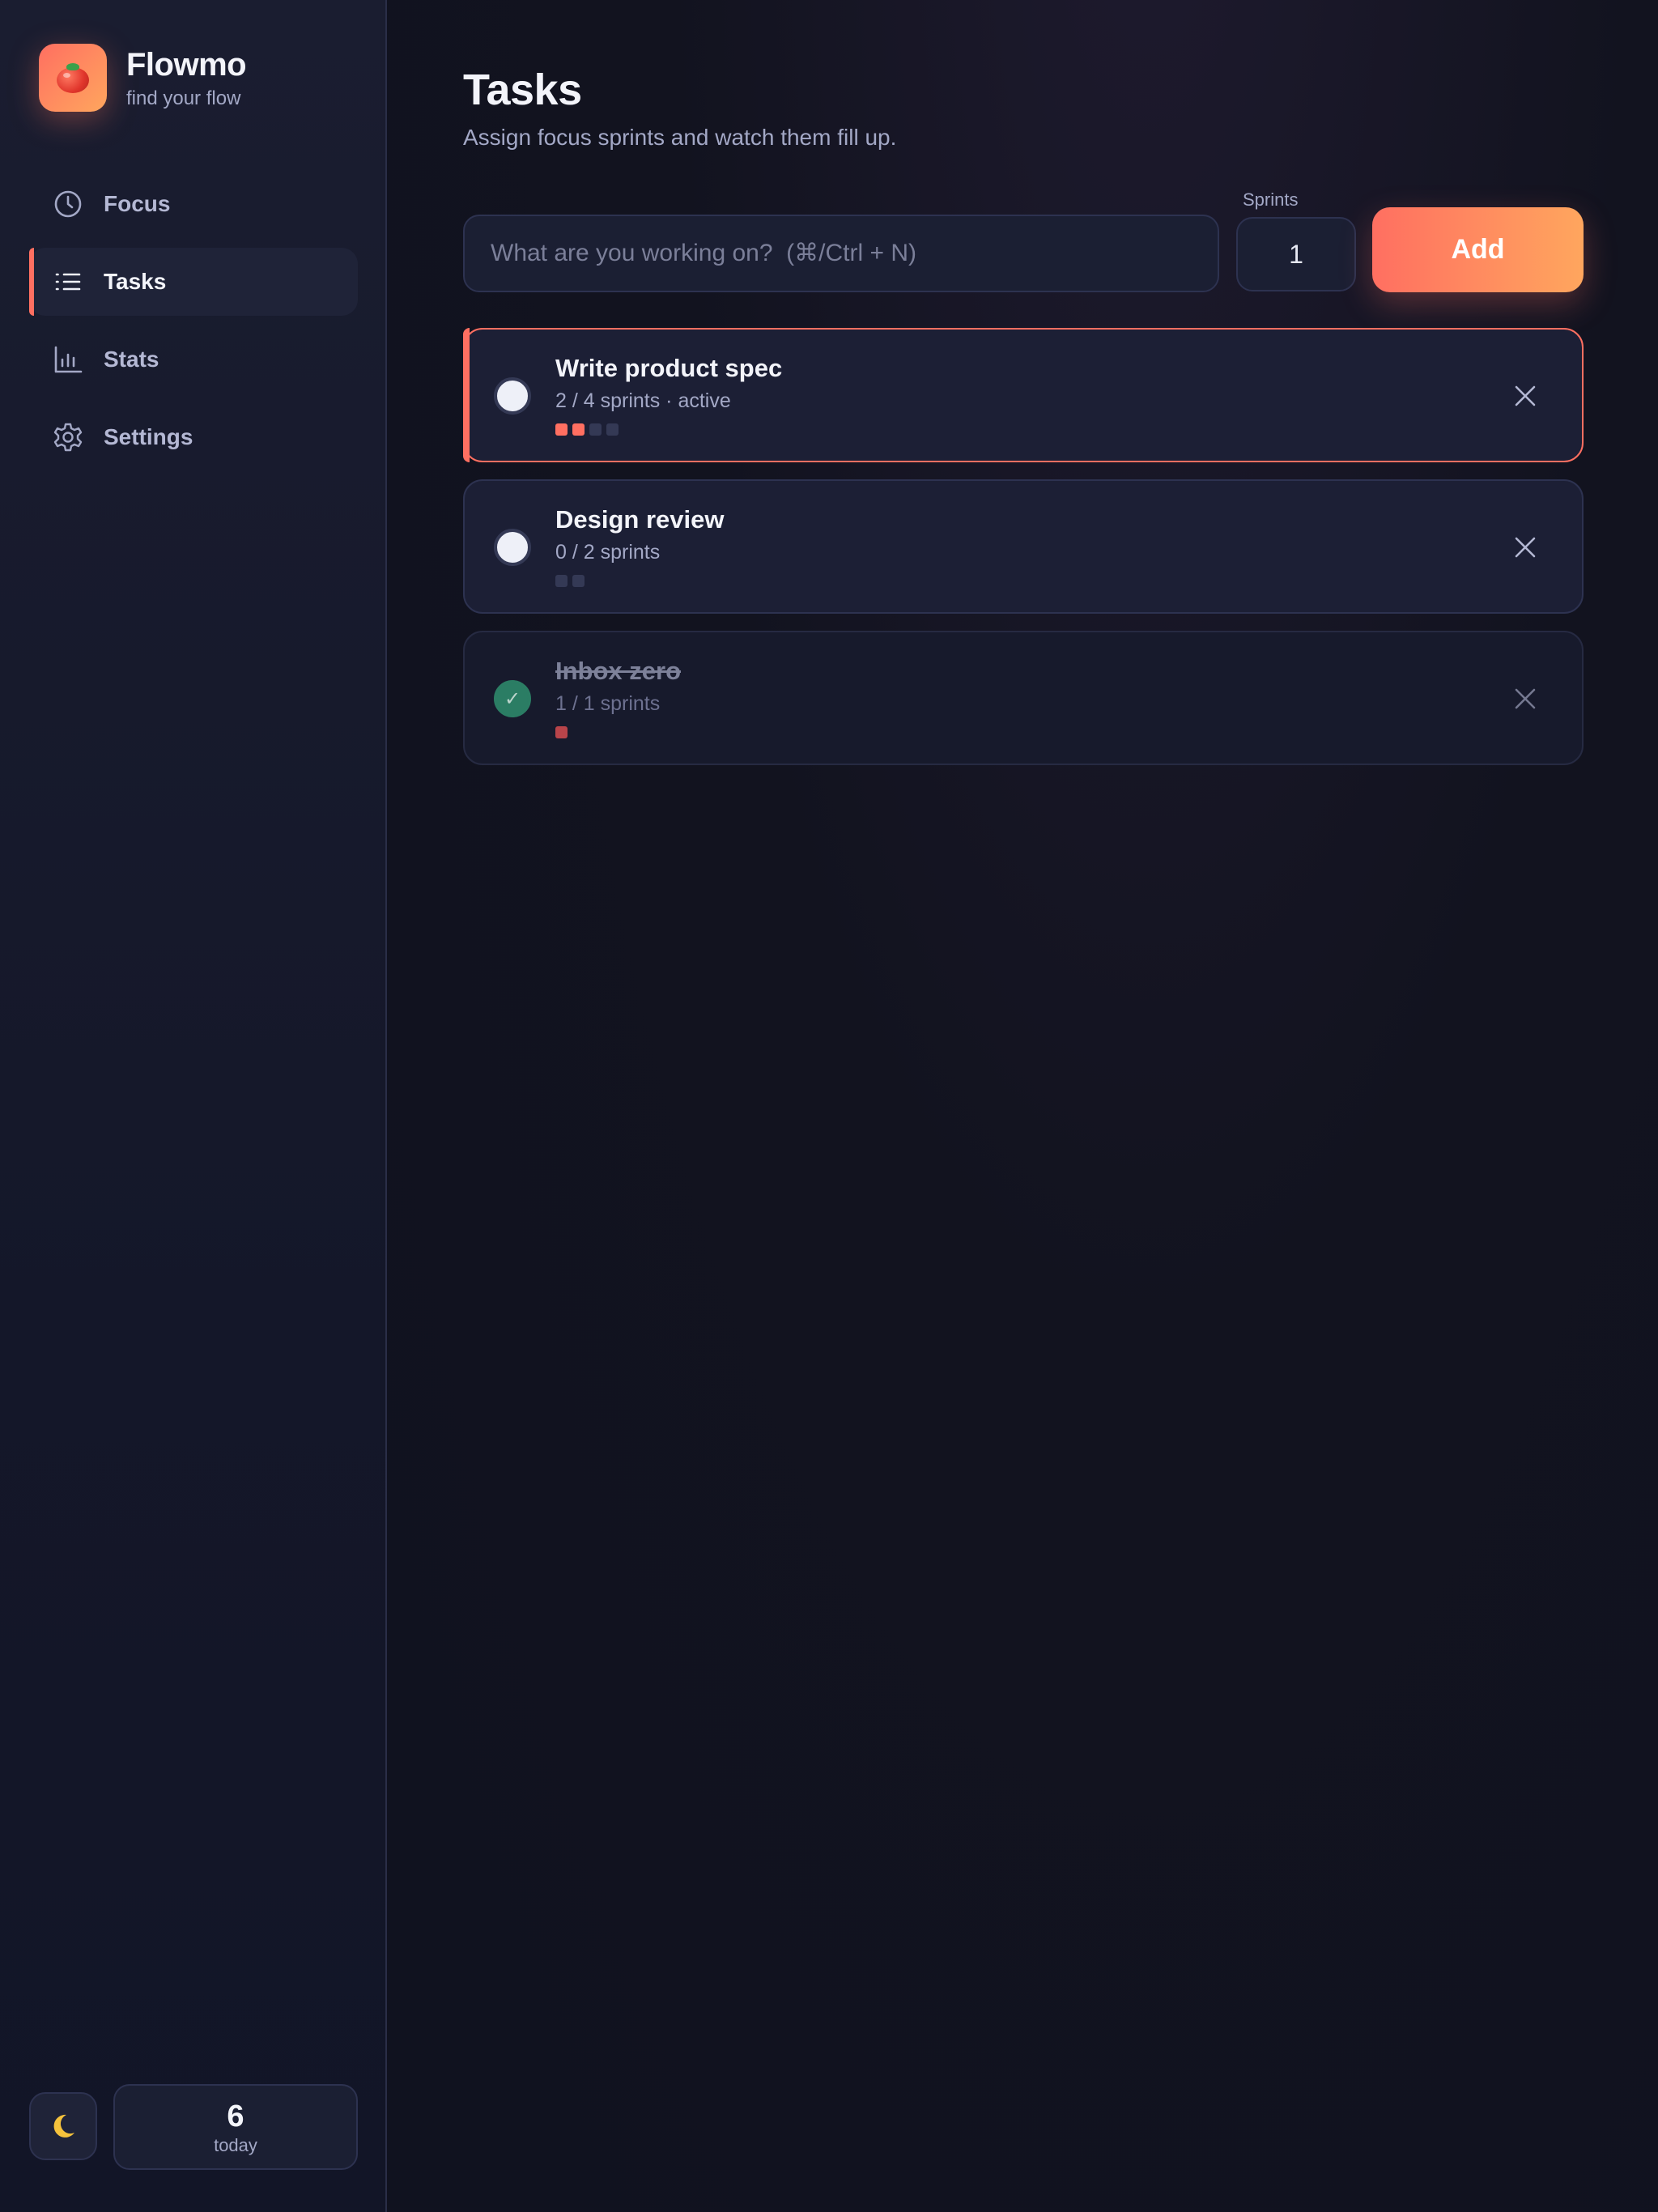 This screenshot has height=2212, width=1658. I want to click on sidebar-footer: 6 today, so click(193, 2131).